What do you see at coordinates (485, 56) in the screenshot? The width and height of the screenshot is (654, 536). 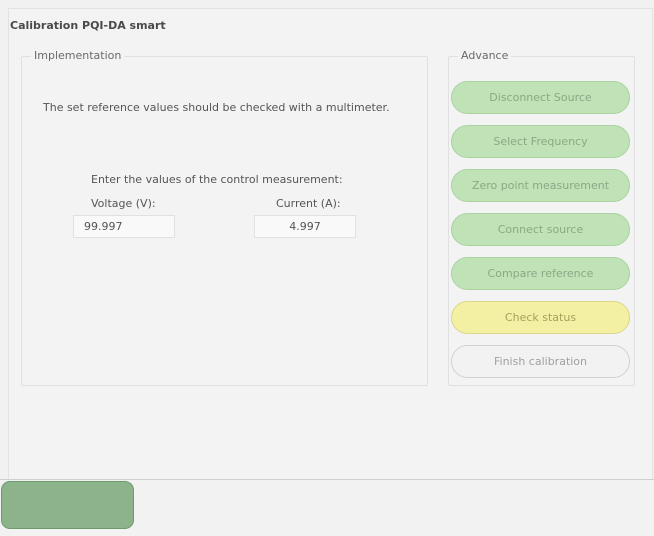 I see `advance-legend: Advance` at bounding box center [485, 56].